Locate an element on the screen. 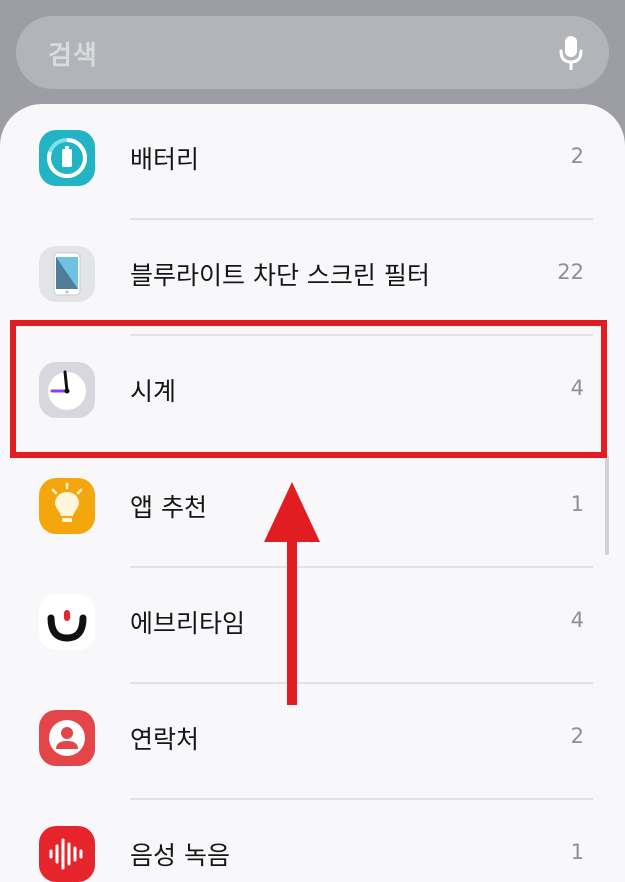 Image resolution: width=625 pixels, height=882 pixels. voice-recorder-icon is located at coordinates (67, 854).